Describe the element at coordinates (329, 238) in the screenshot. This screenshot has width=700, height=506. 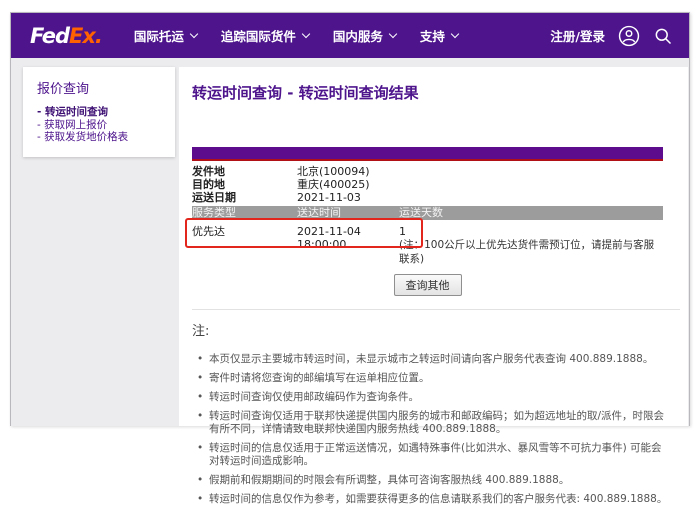
I see `result-delivery-time: 2021-11-04 18:00:00` at that location.